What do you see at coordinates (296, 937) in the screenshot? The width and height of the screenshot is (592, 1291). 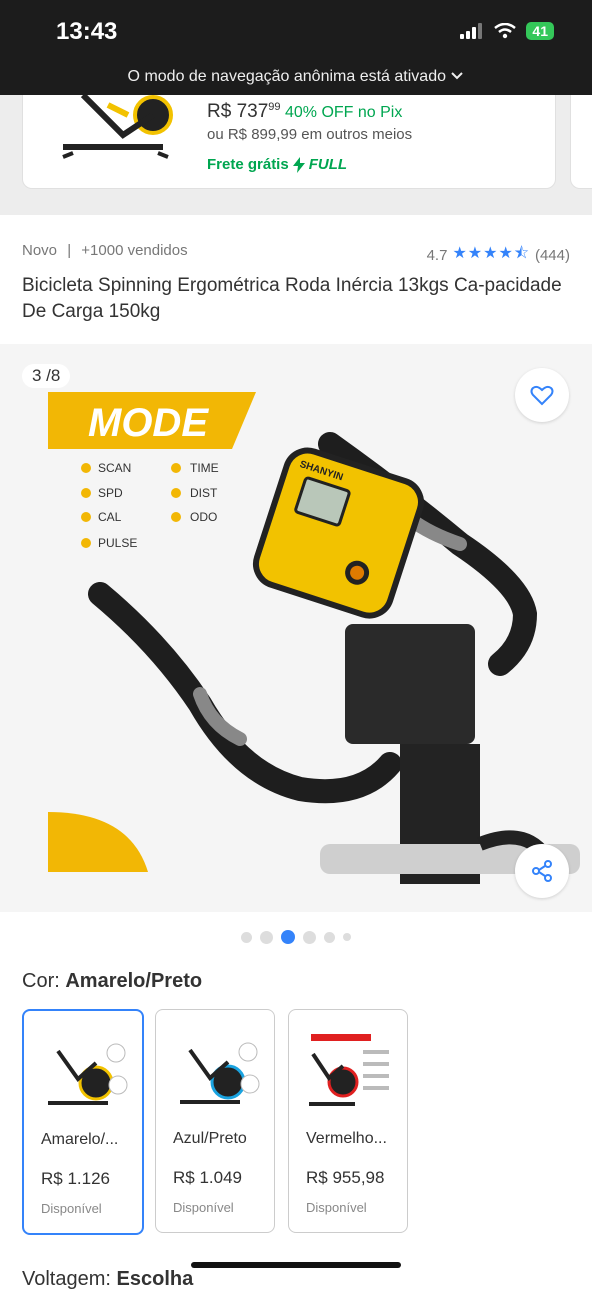 I see `gallery-pagination` at bounding box center [296, 937].